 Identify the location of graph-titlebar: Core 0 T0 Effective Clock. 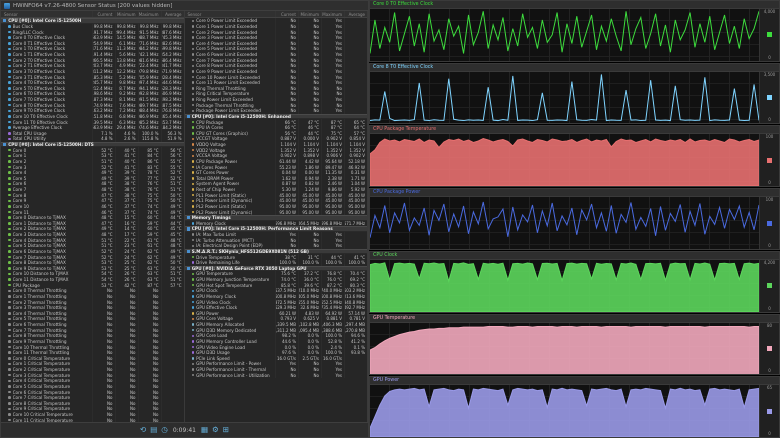
(574, 5).